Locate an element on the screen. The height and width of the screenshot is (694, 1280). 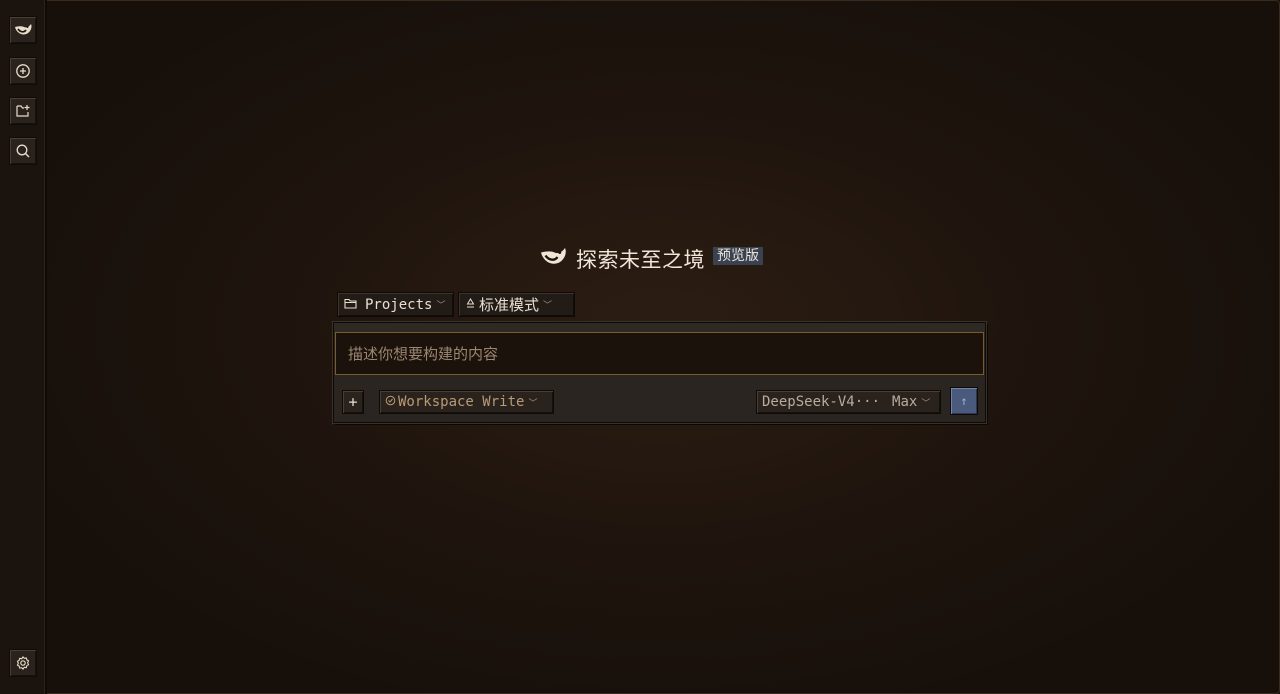
folder-icon is located at coordinates (350, 305).